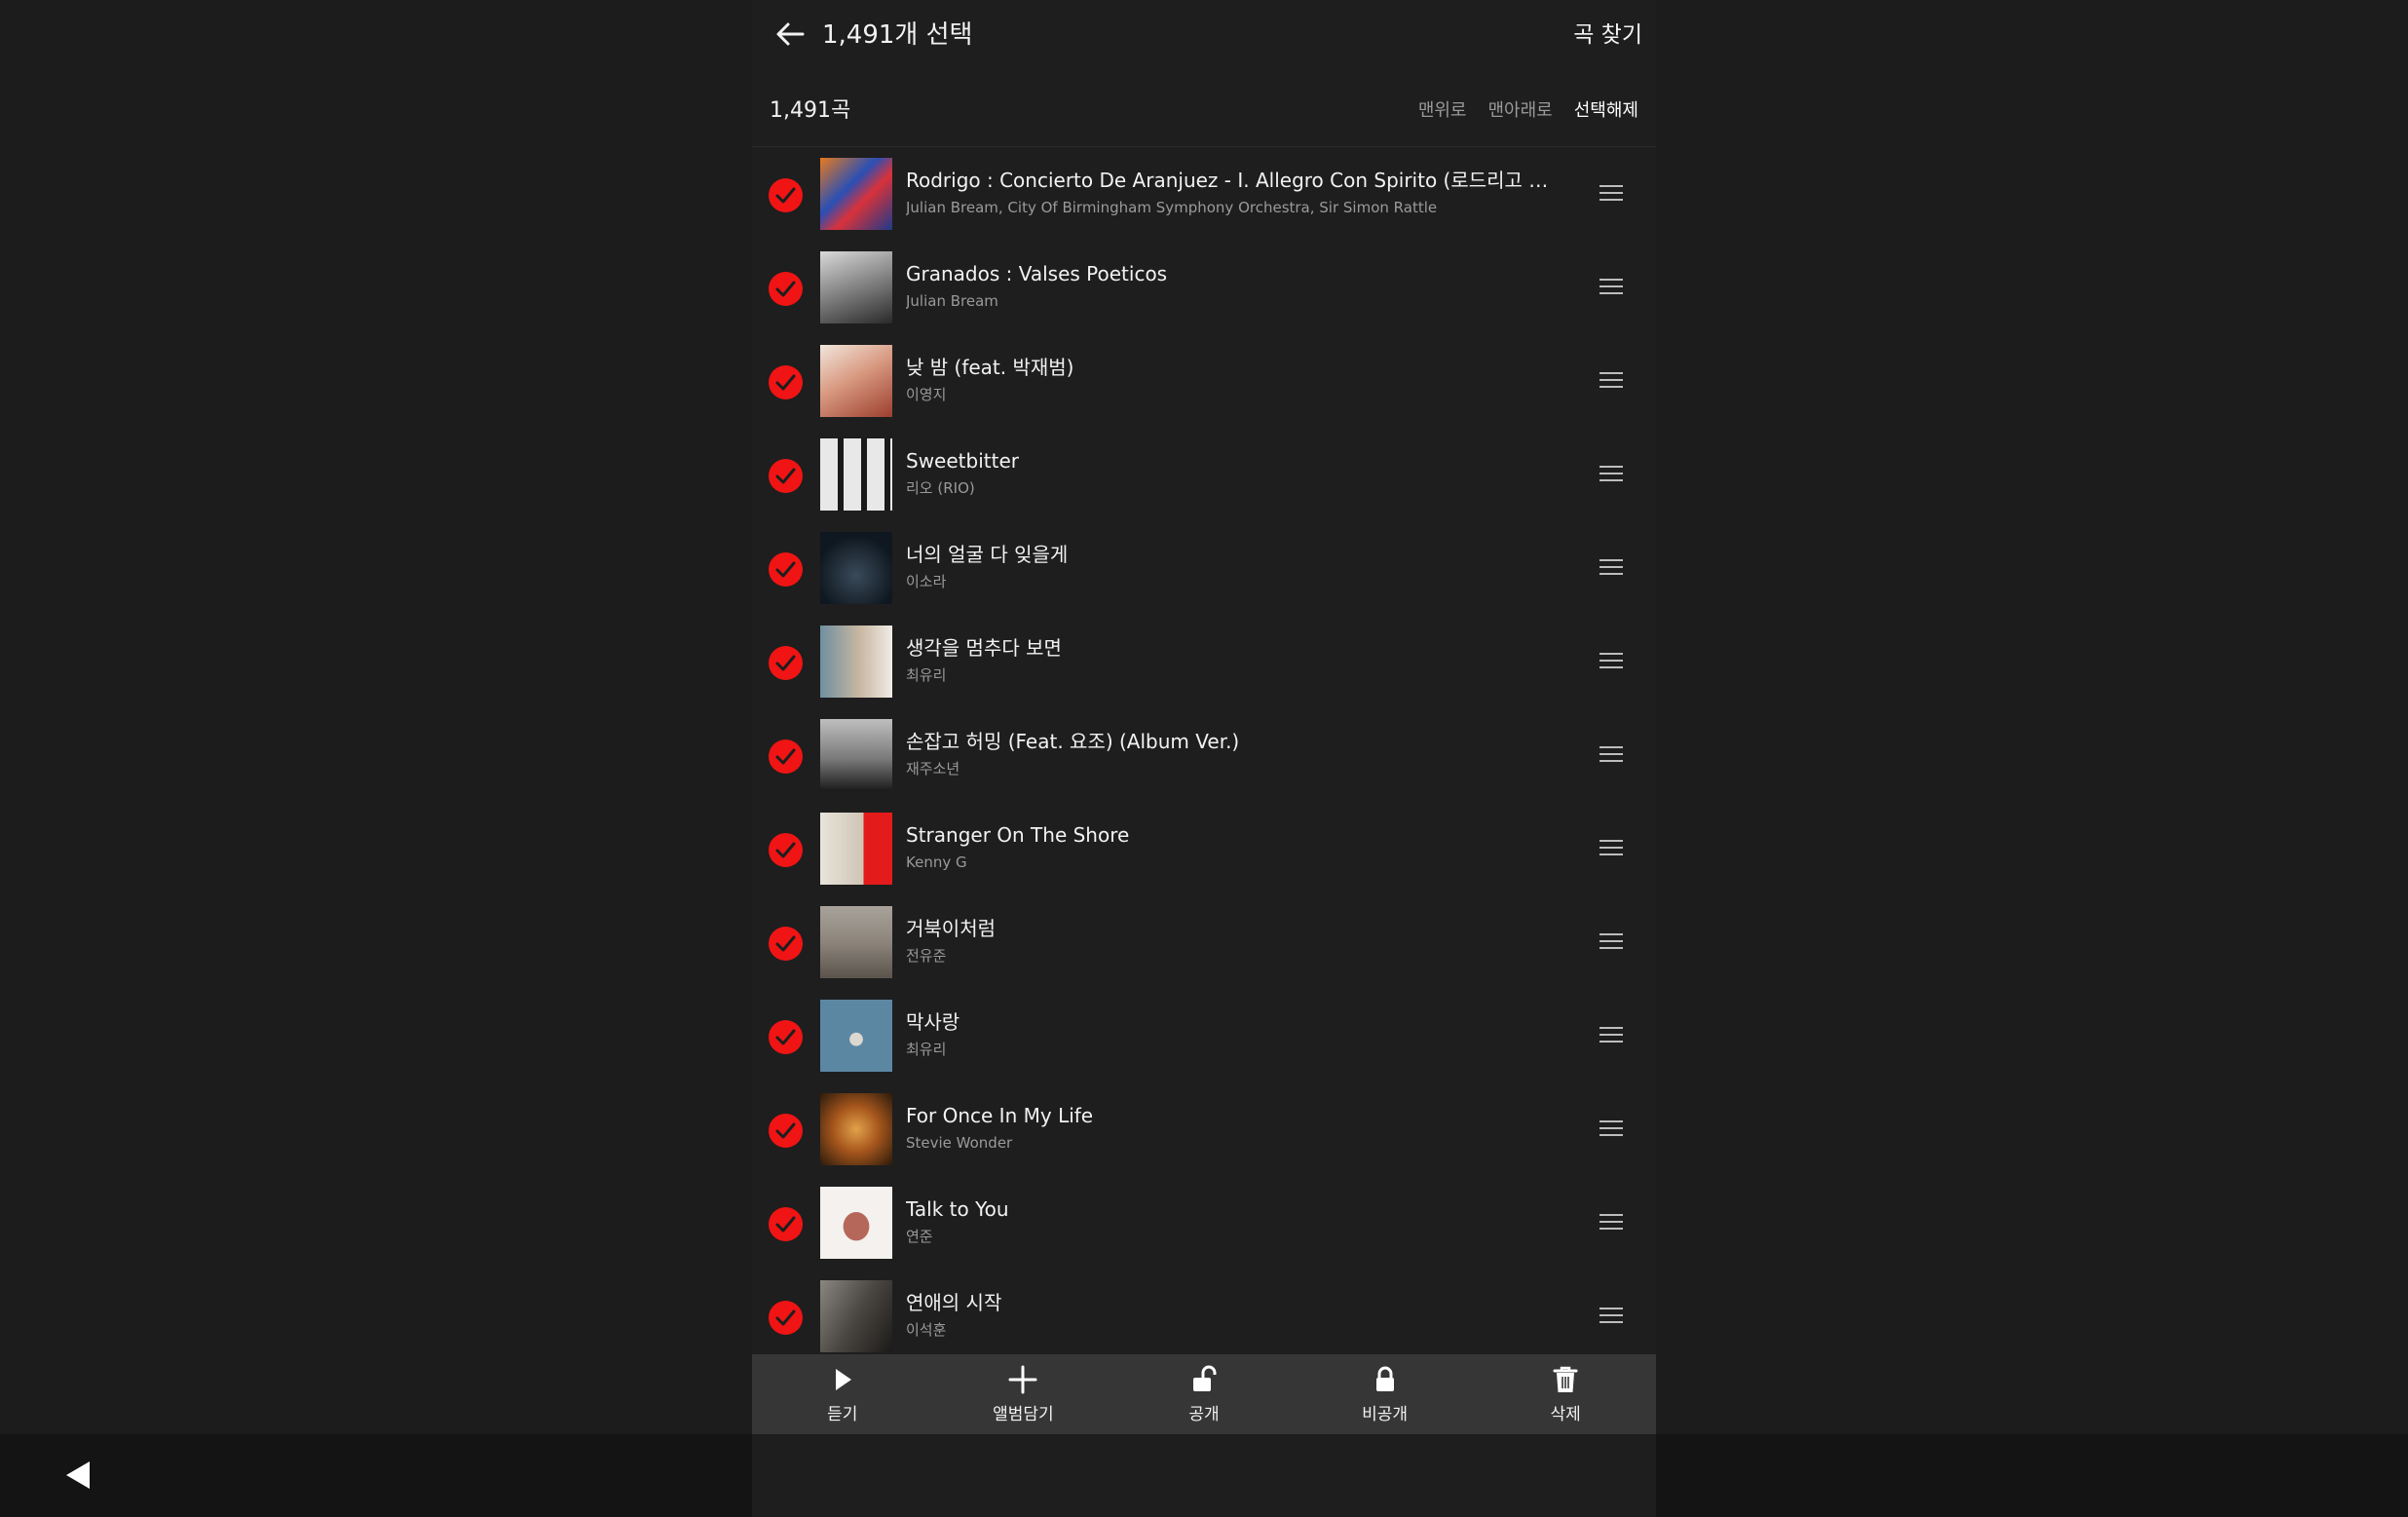 The width and height of the screenshot is (2408, 1517). What do you see at coordinates (1607, 35) in the screenshot?
I see `find-song-button: 곡 찾기` at bounding box center [1607, 35].